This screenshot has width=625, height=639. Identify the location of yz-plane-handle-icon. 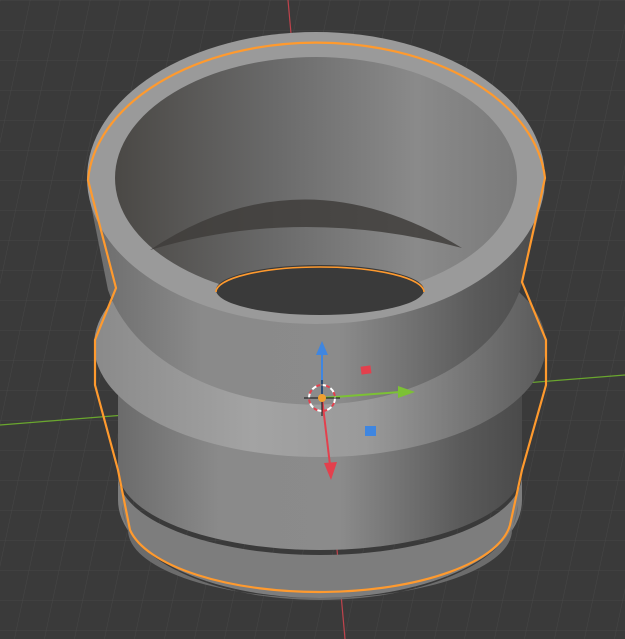
(370, 431).